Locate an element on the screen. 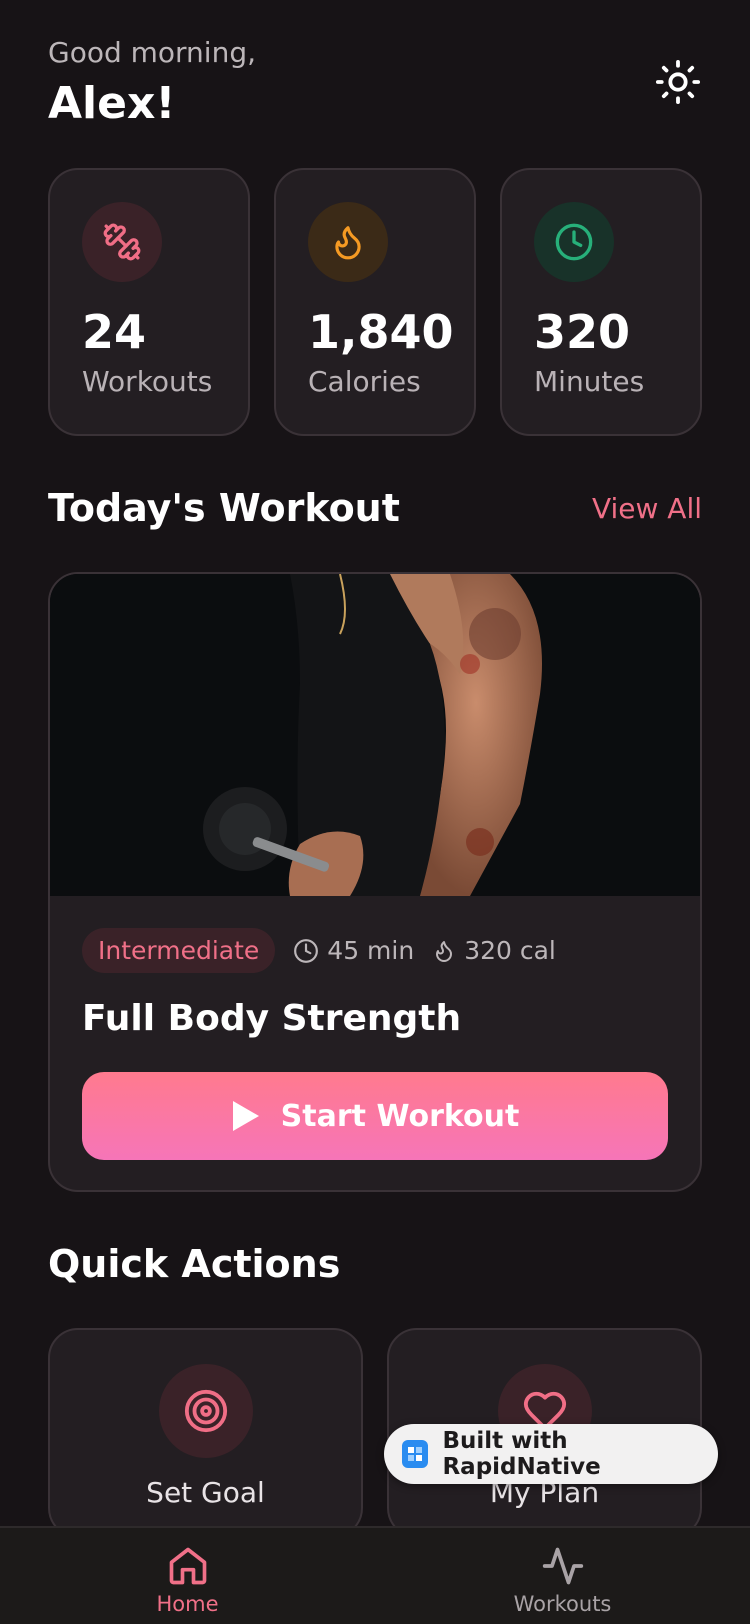 Image resolution: width=750 pixels, height=1624 pixels. stat-value: 24 is located at coordinates (114, 332).